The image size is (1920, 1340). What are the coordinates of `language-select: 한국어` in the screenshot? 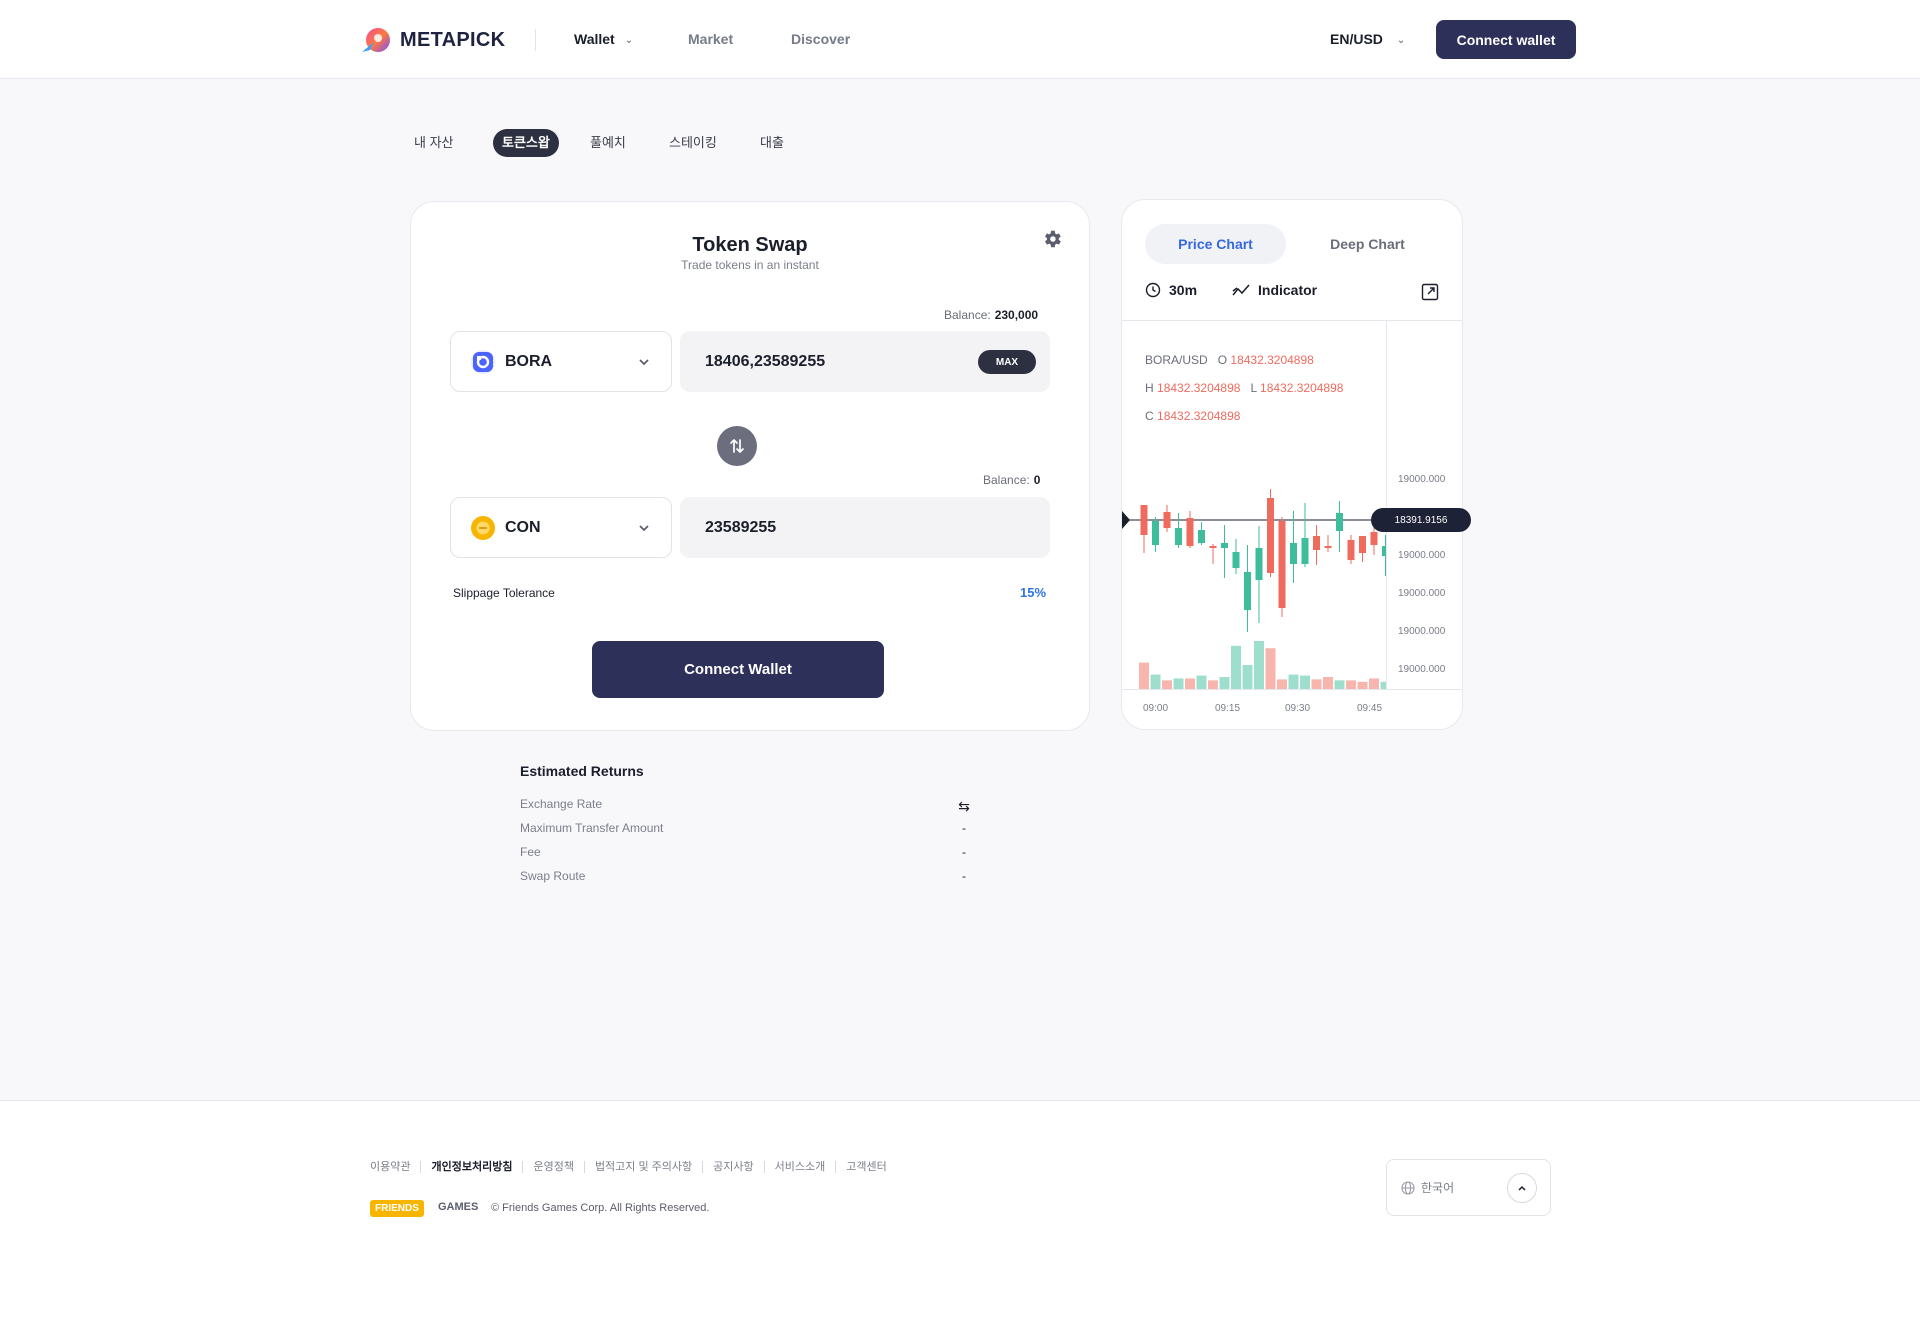 It's located at (1468, 1187).